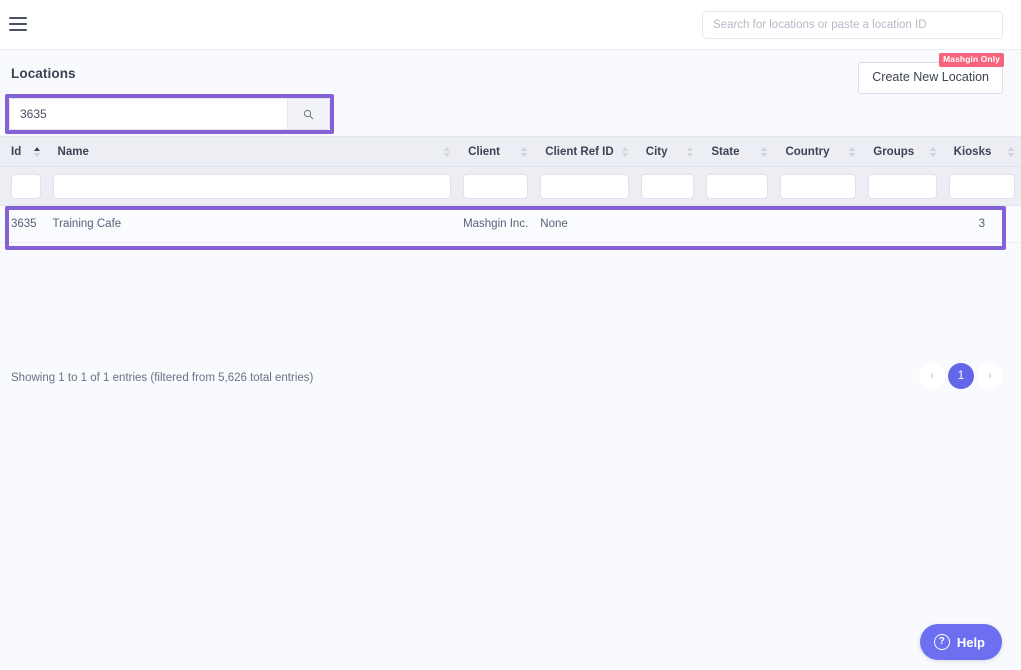 The height and width of the screenshot is (670, 1021). What do you see at coordinates (26, 186) in the screenshot?
I see `filter-input-id` at bounding box center [26, 186].